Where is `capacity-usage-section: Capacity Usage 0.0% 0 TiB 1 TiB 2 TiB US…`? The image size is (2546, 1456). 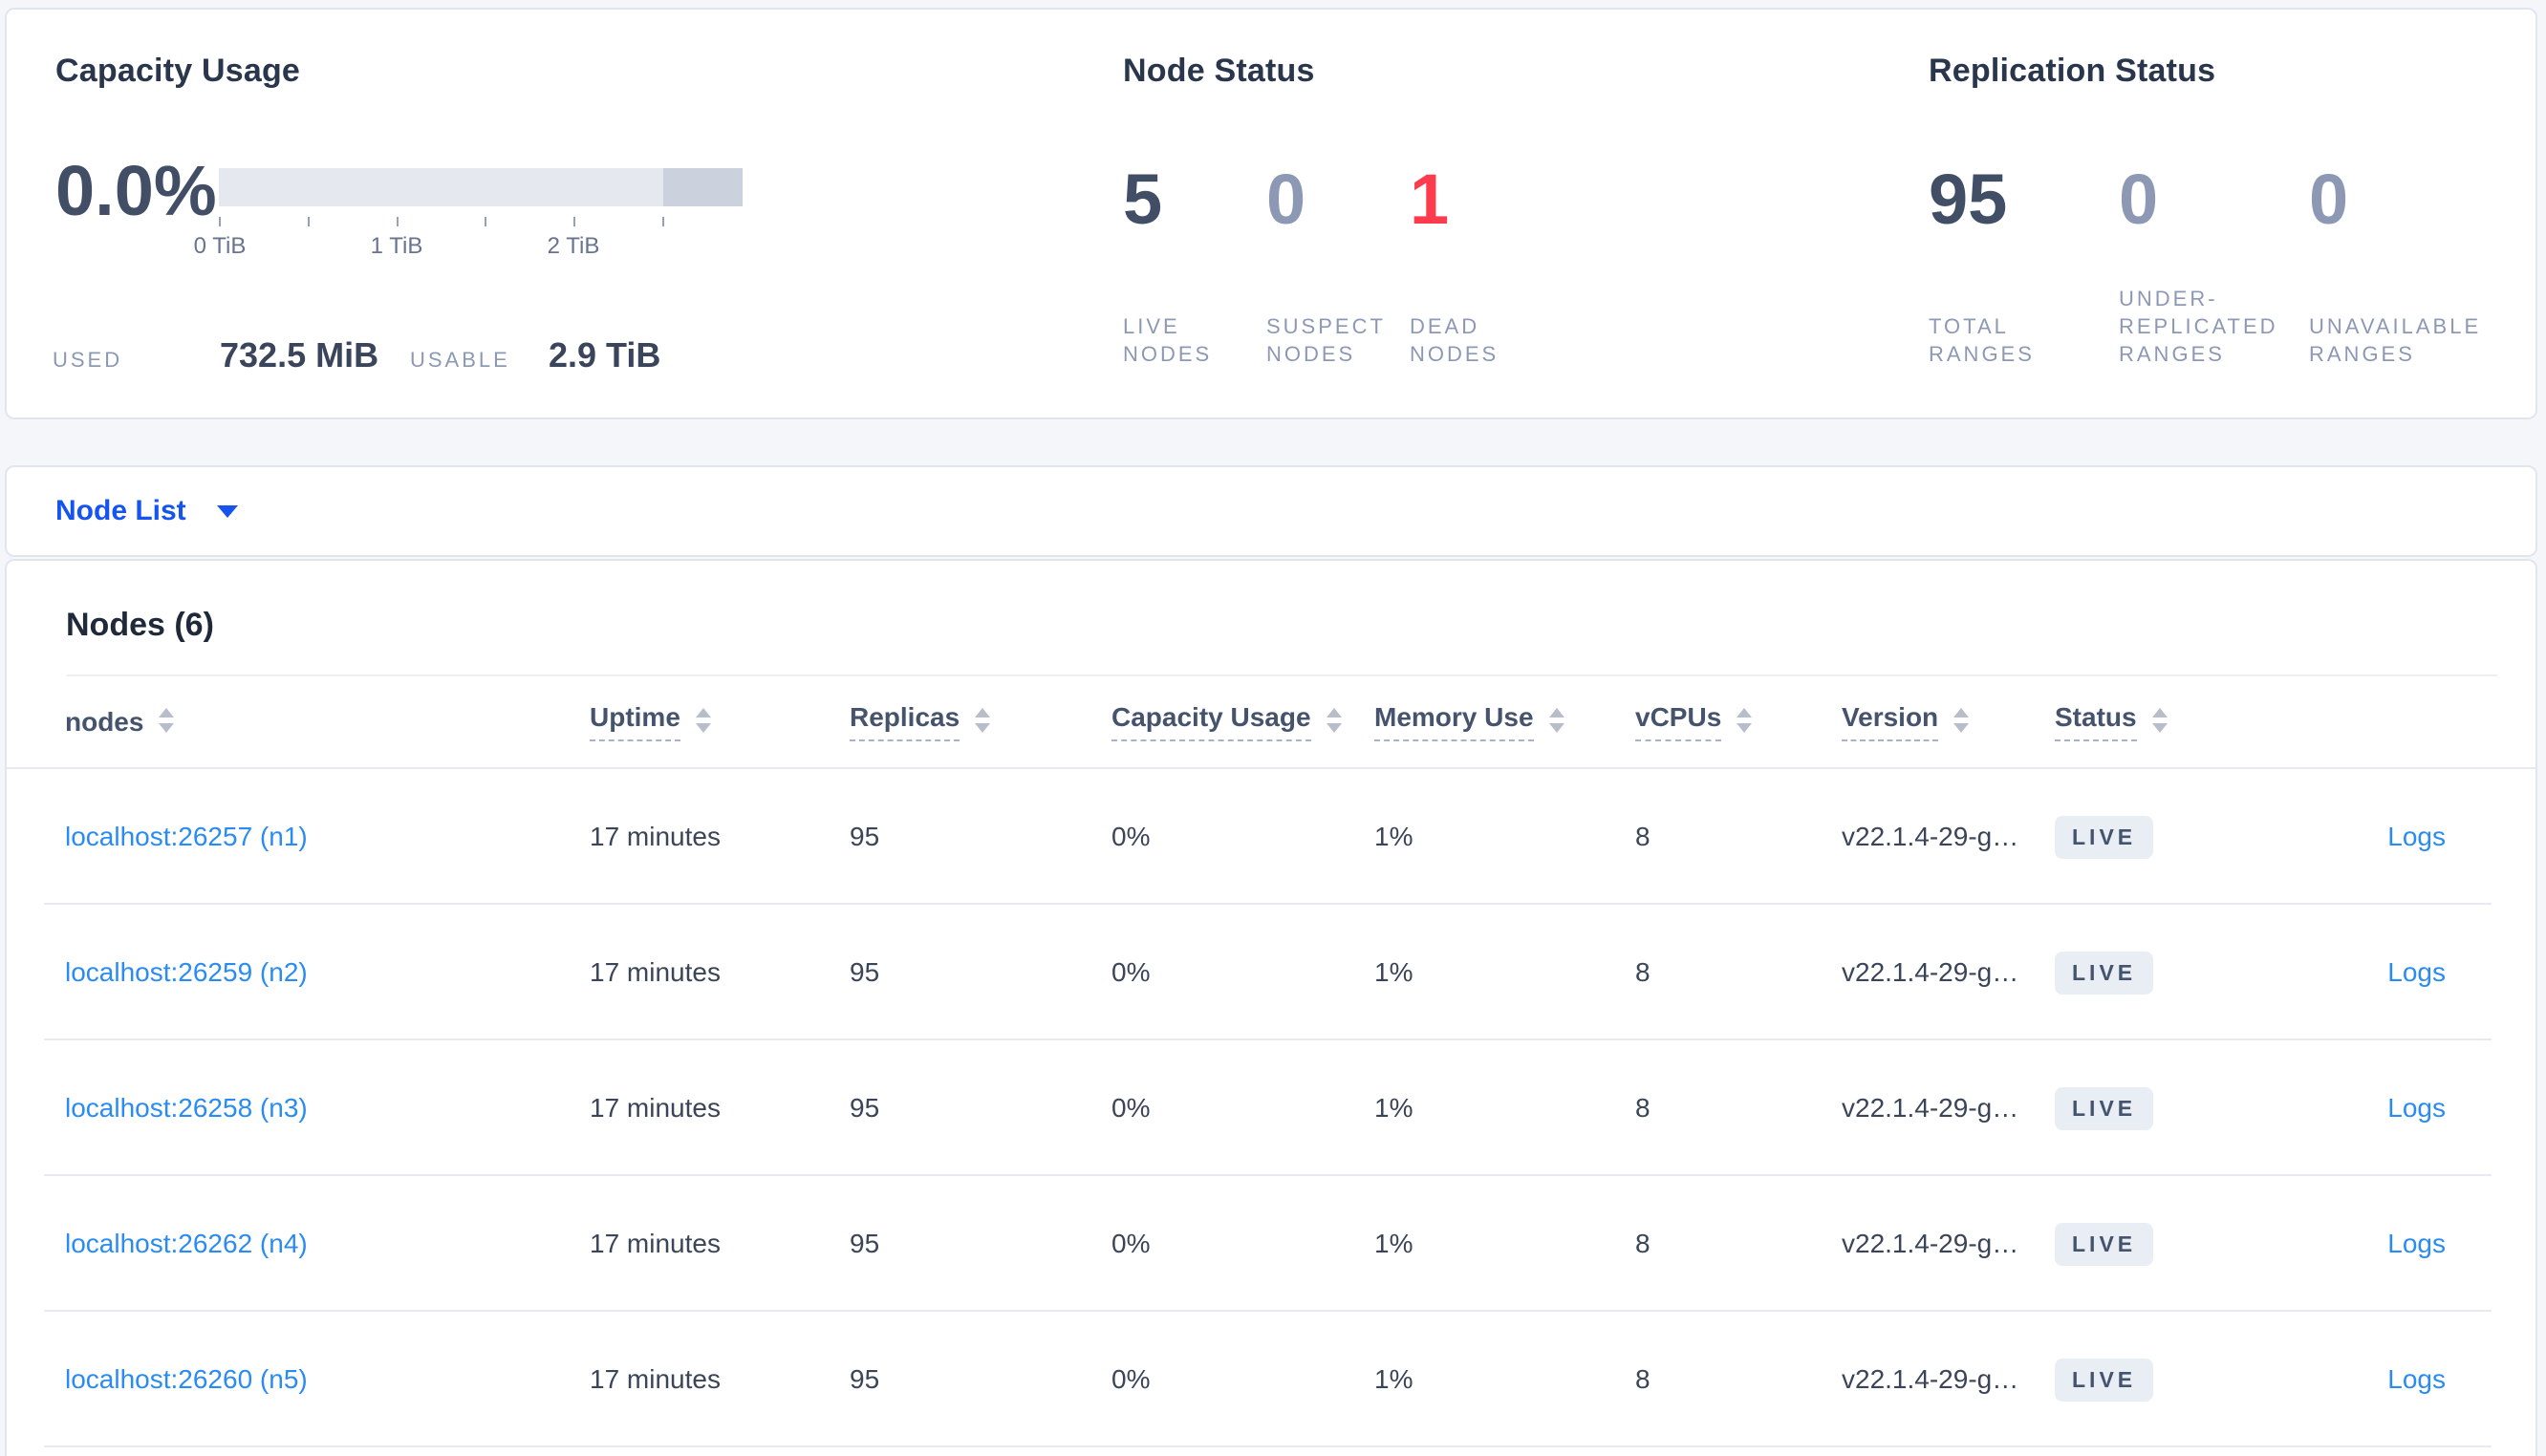
capacity-usage-section: Capacity Usage 0.0% 0 TiB 1 TiB 2 TiB US… is located at coordinates (416, 215).